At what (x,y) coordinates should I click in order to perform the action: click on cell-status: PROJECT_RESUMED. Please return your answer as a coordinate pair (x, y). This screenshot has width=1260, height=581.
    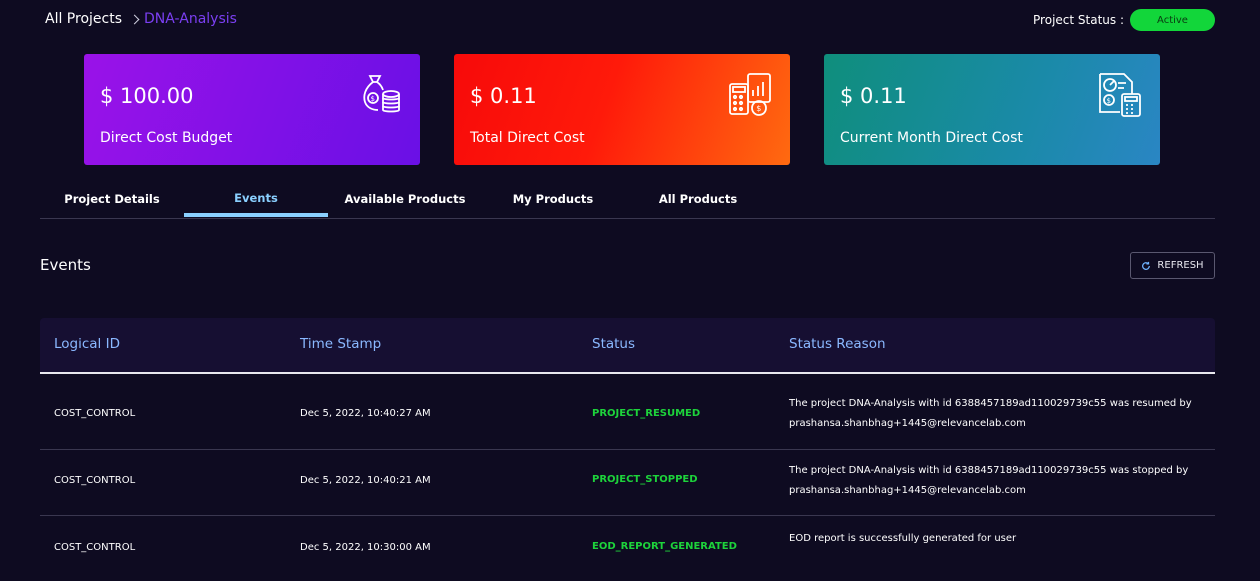
    Looking at the image, I should click on (646, 413).